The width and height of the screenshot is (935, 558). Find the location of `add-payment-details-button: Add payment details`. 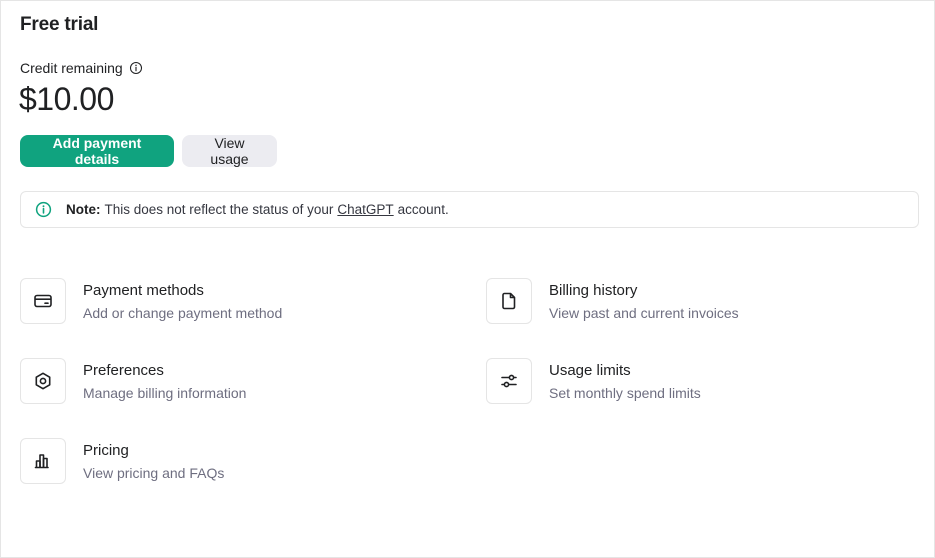

add-payment-details-button: Add payment details is located at coordinates (97, 151).